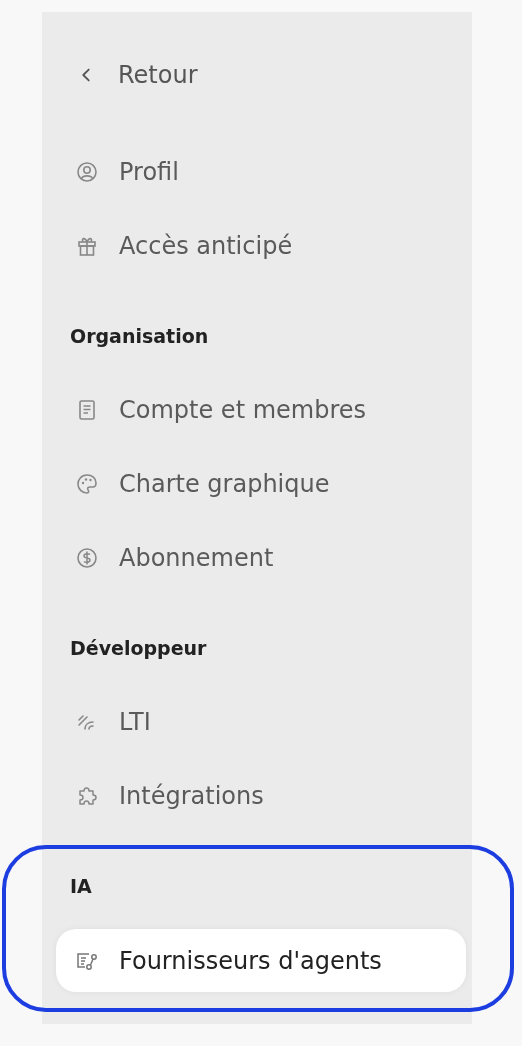 This screenshot has width=522, height=1046. I want to click on user-icon, so click(87, 172).